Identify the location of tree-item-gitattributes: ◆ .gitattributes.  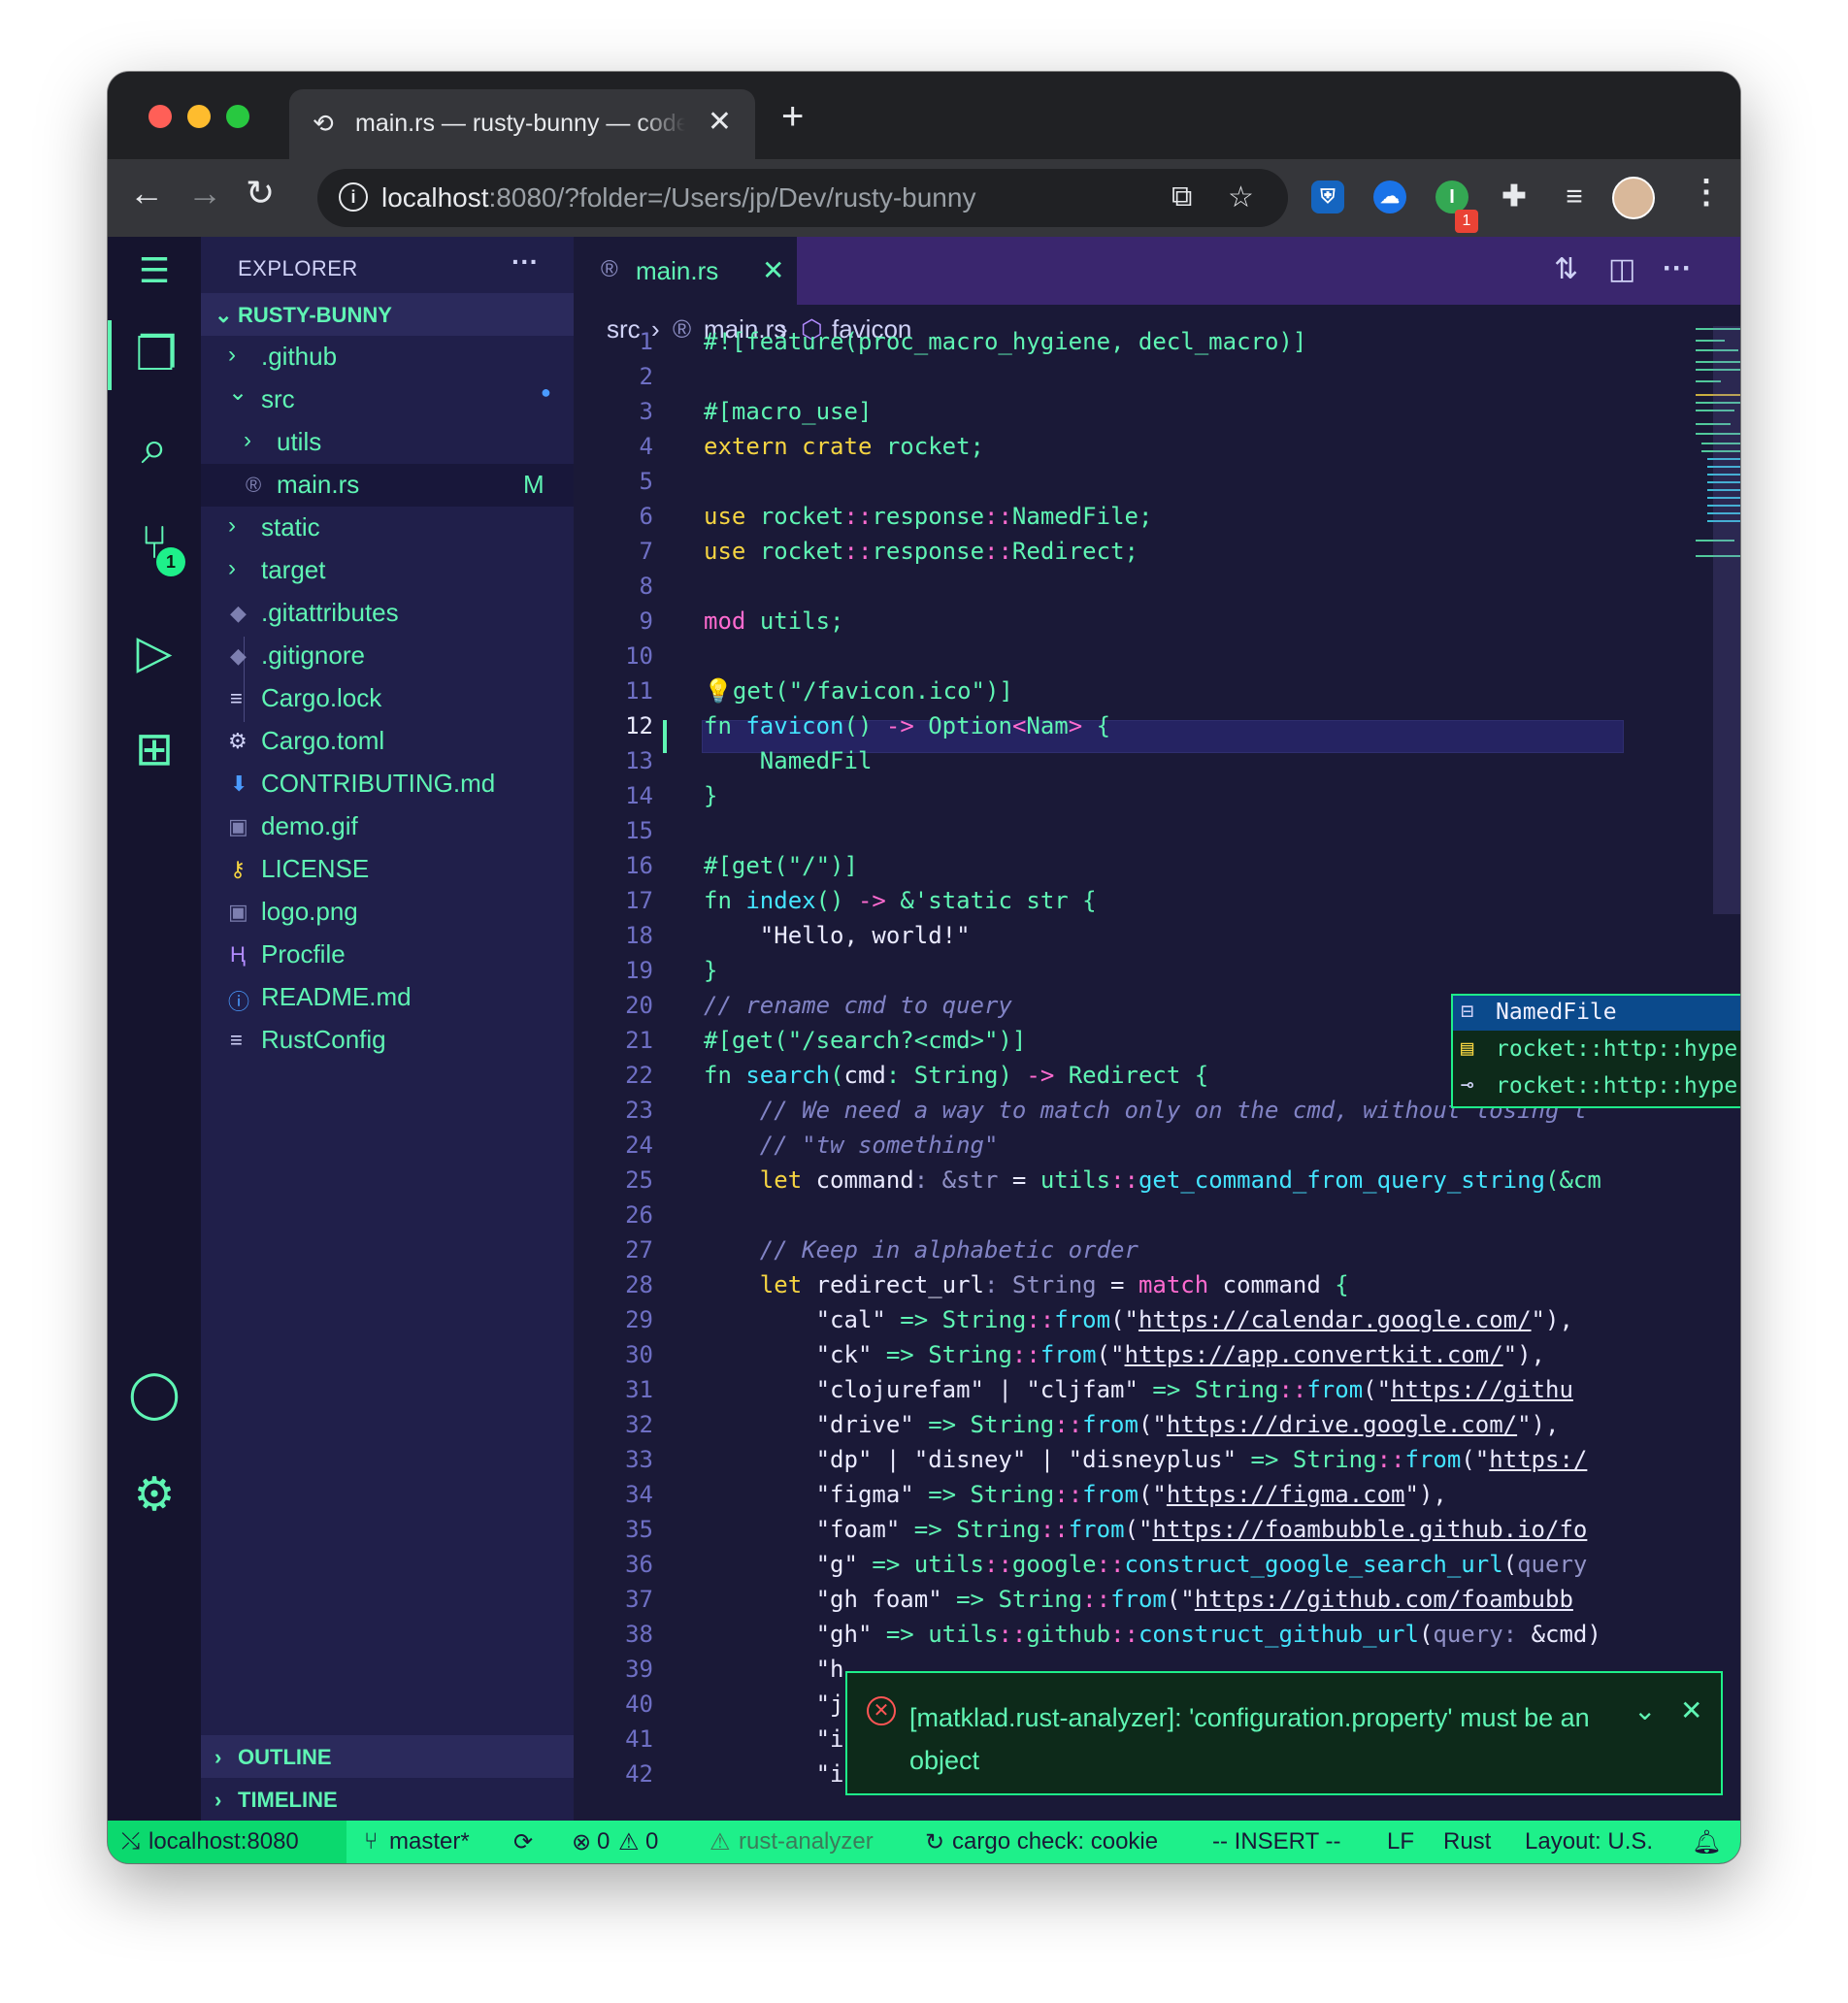
(387, 613).